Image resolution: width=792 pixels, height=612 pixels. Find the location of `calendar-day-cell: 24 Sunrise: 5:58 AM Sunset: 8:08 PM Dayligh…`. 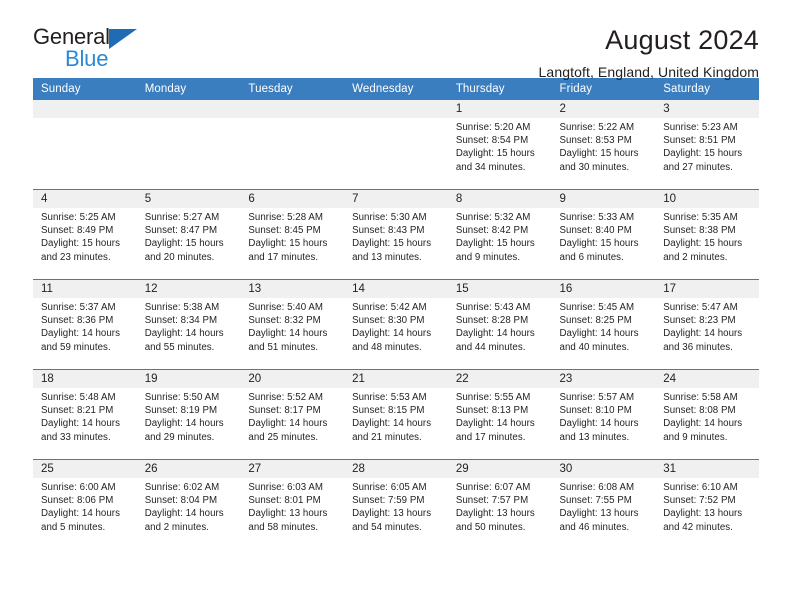

calendar-day-cell: 24 Sunrise: 5:58 AM Sunset: 8:08 PM Dayligh… is located at coordinates (707, 414).